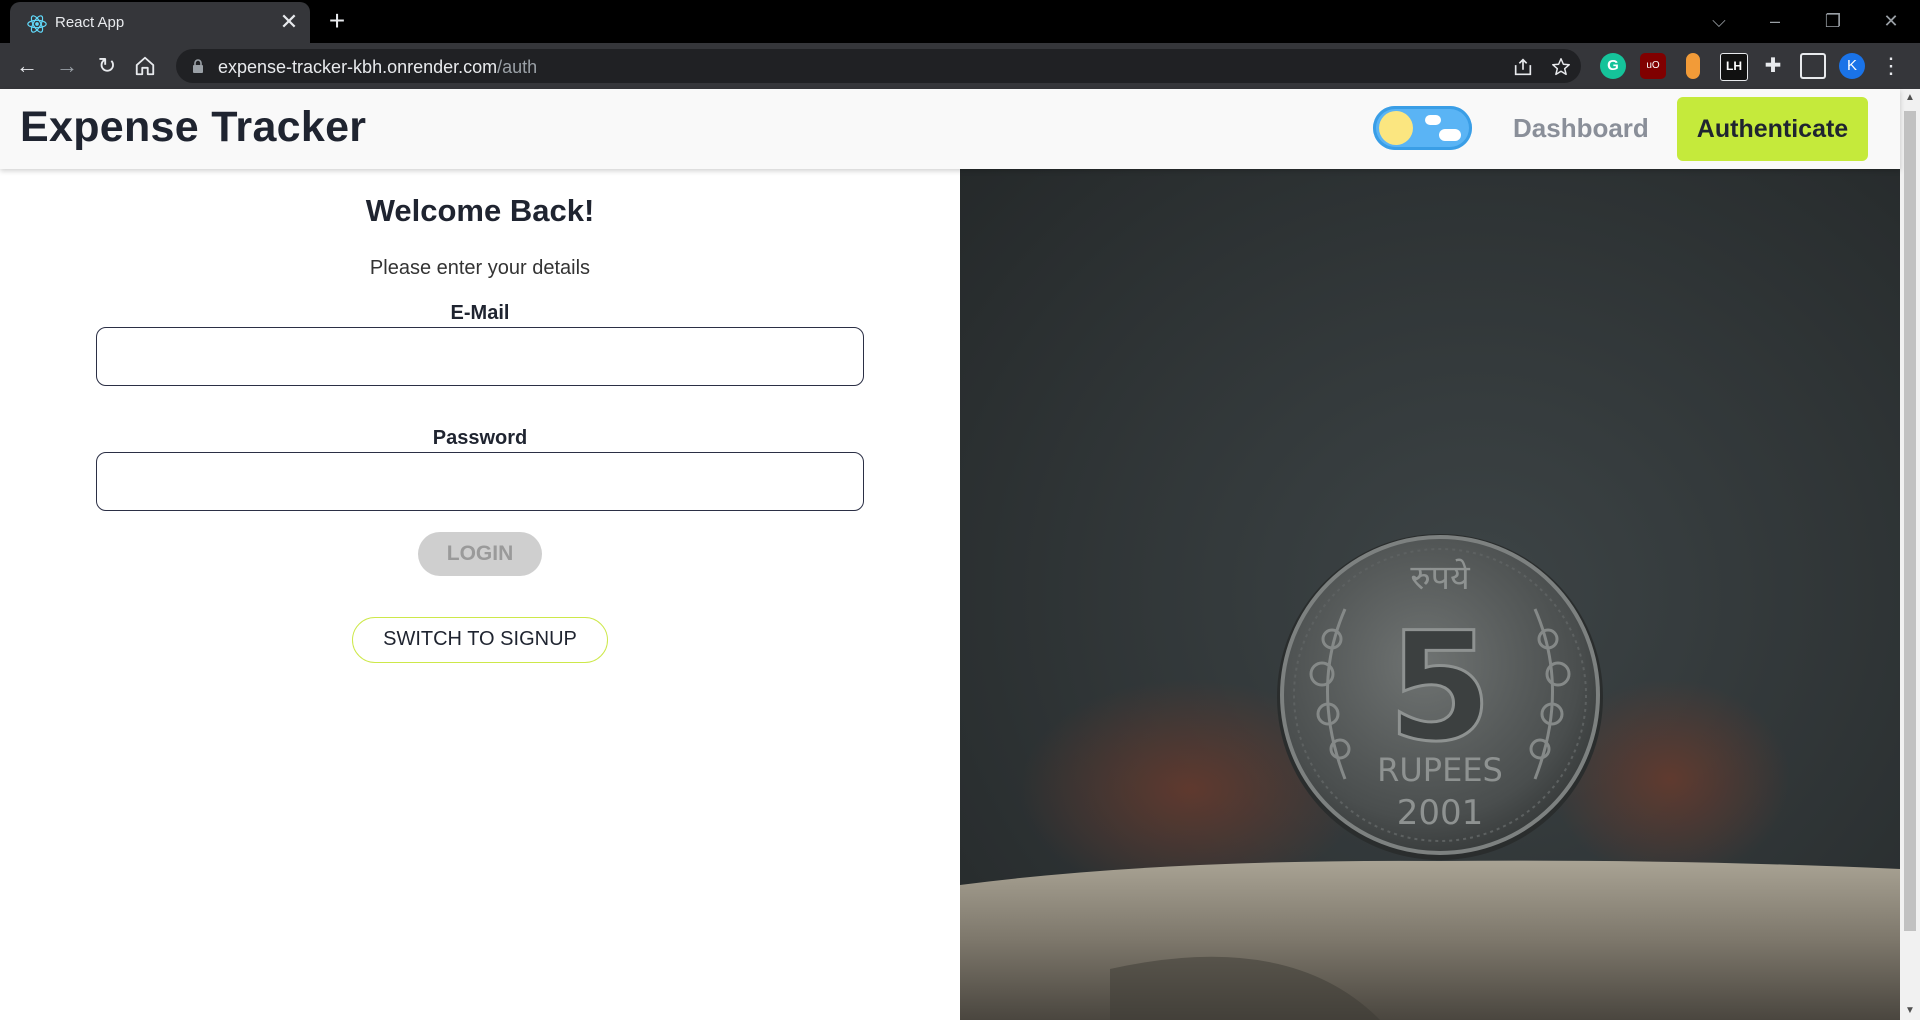 Image resolution: width=1920 pixels, height=1020 pixels. I want to click on coin-value: 5, so click(1440, 688).